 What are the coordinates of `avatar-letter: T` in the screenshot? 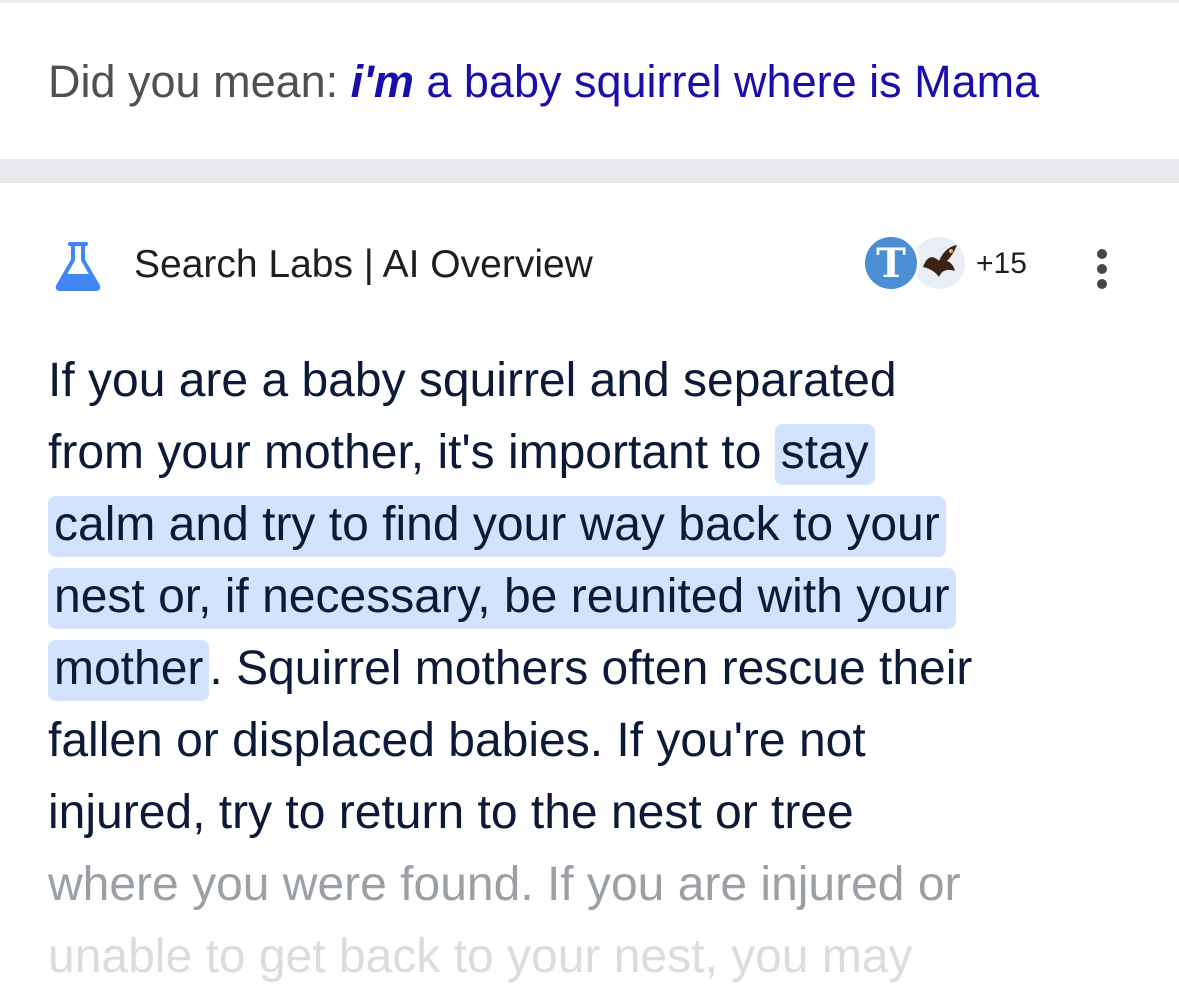 It's located at (891, 263).